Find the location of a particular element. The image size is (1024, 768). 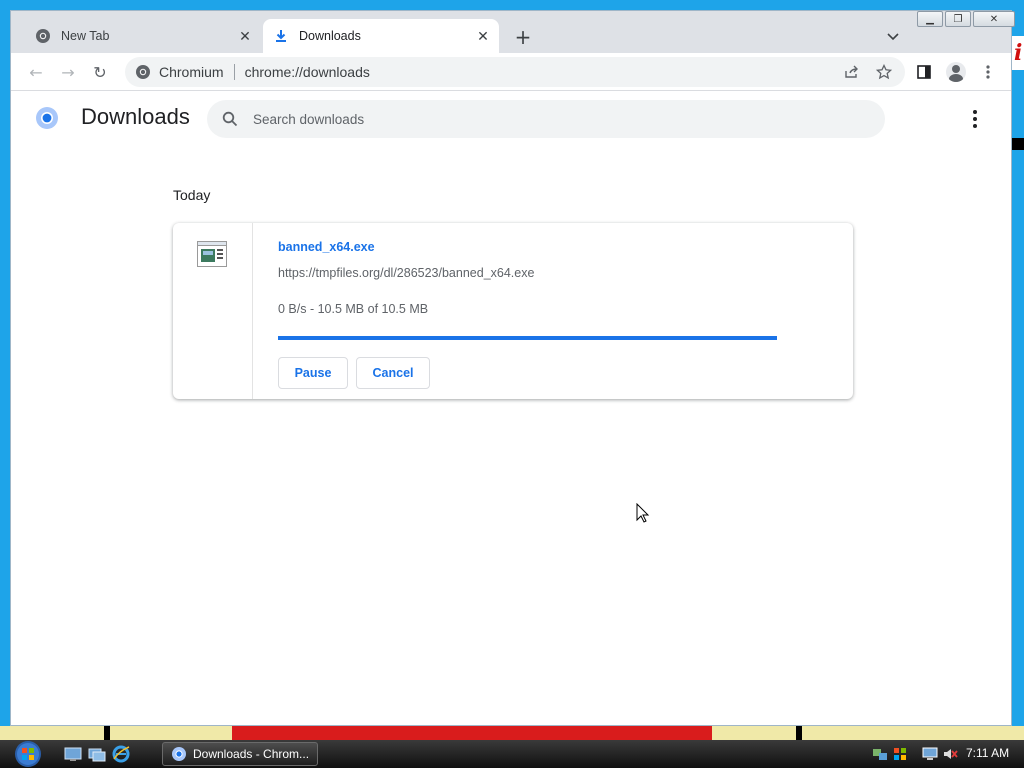

desktop-strip-right: i is located at coordinates (1018, 370).